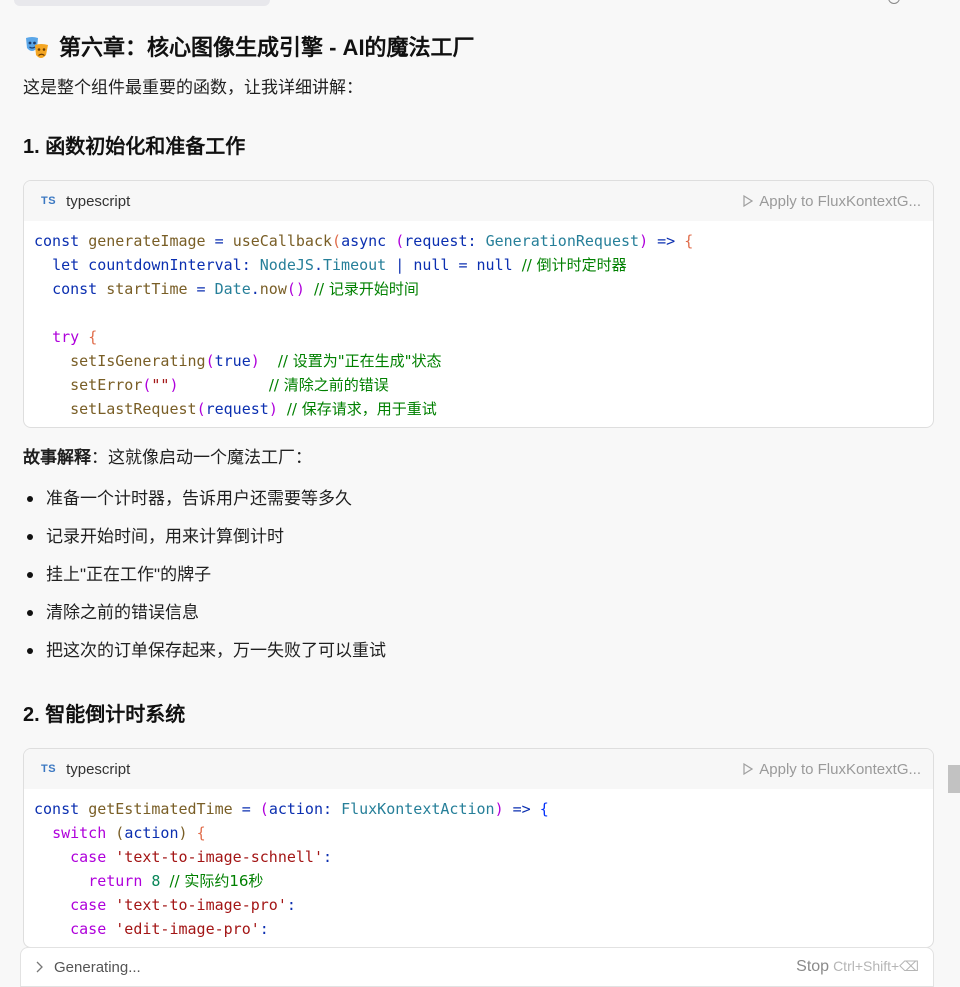 The width and height of the screenshot is (960, 987). What do you see at coordinates (199, 498) in the screenshot?
I see `list-item-text: 准备一个计时器，告诉用户还需要等多久` at bounding box center [199, 498].